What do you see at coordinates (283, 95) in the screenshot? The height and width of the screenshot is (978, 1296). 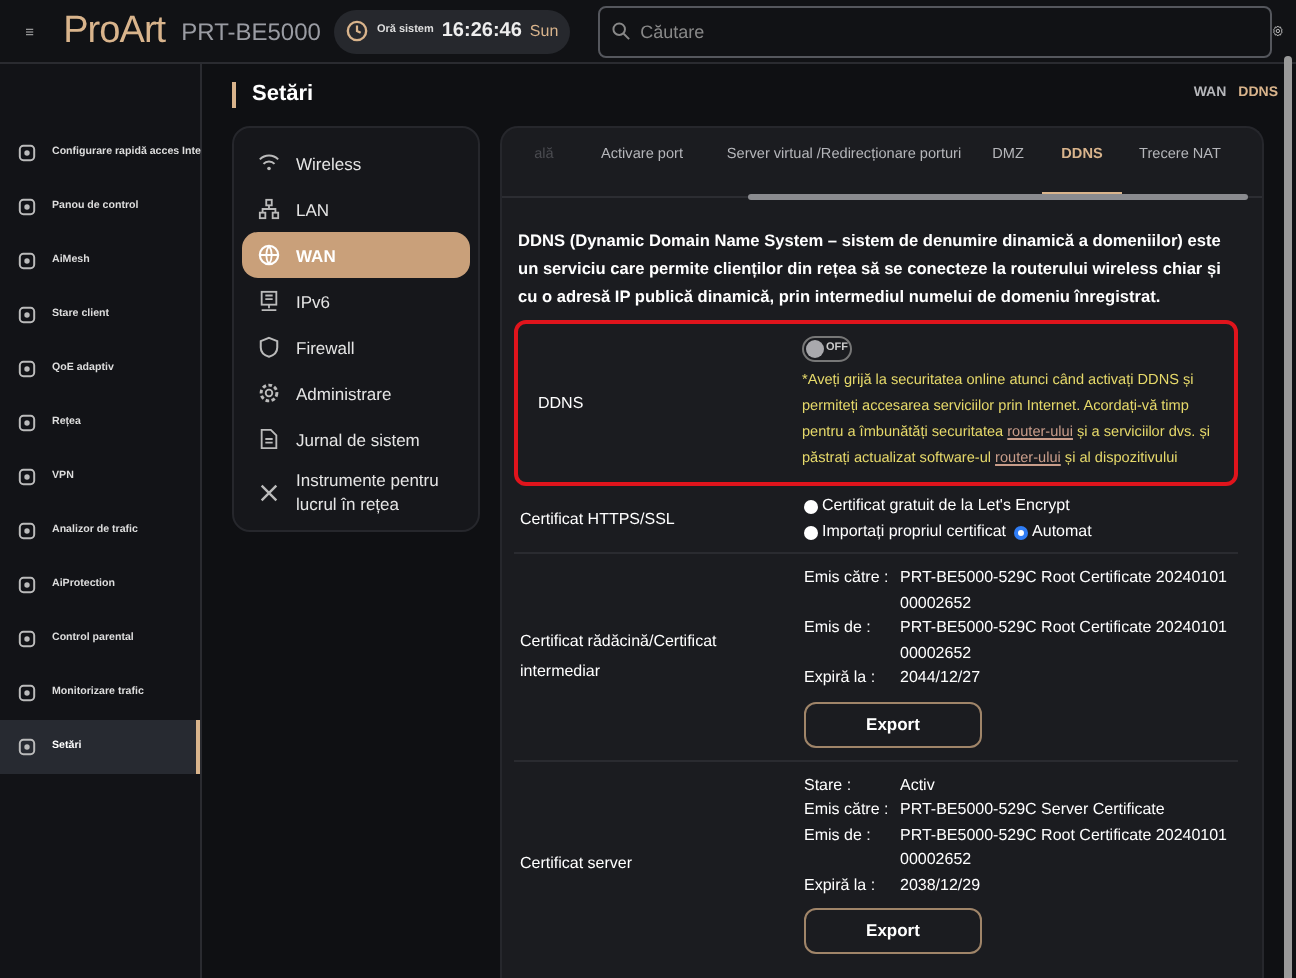 I see `page-title: Setări` at bounding box center [283, 95].